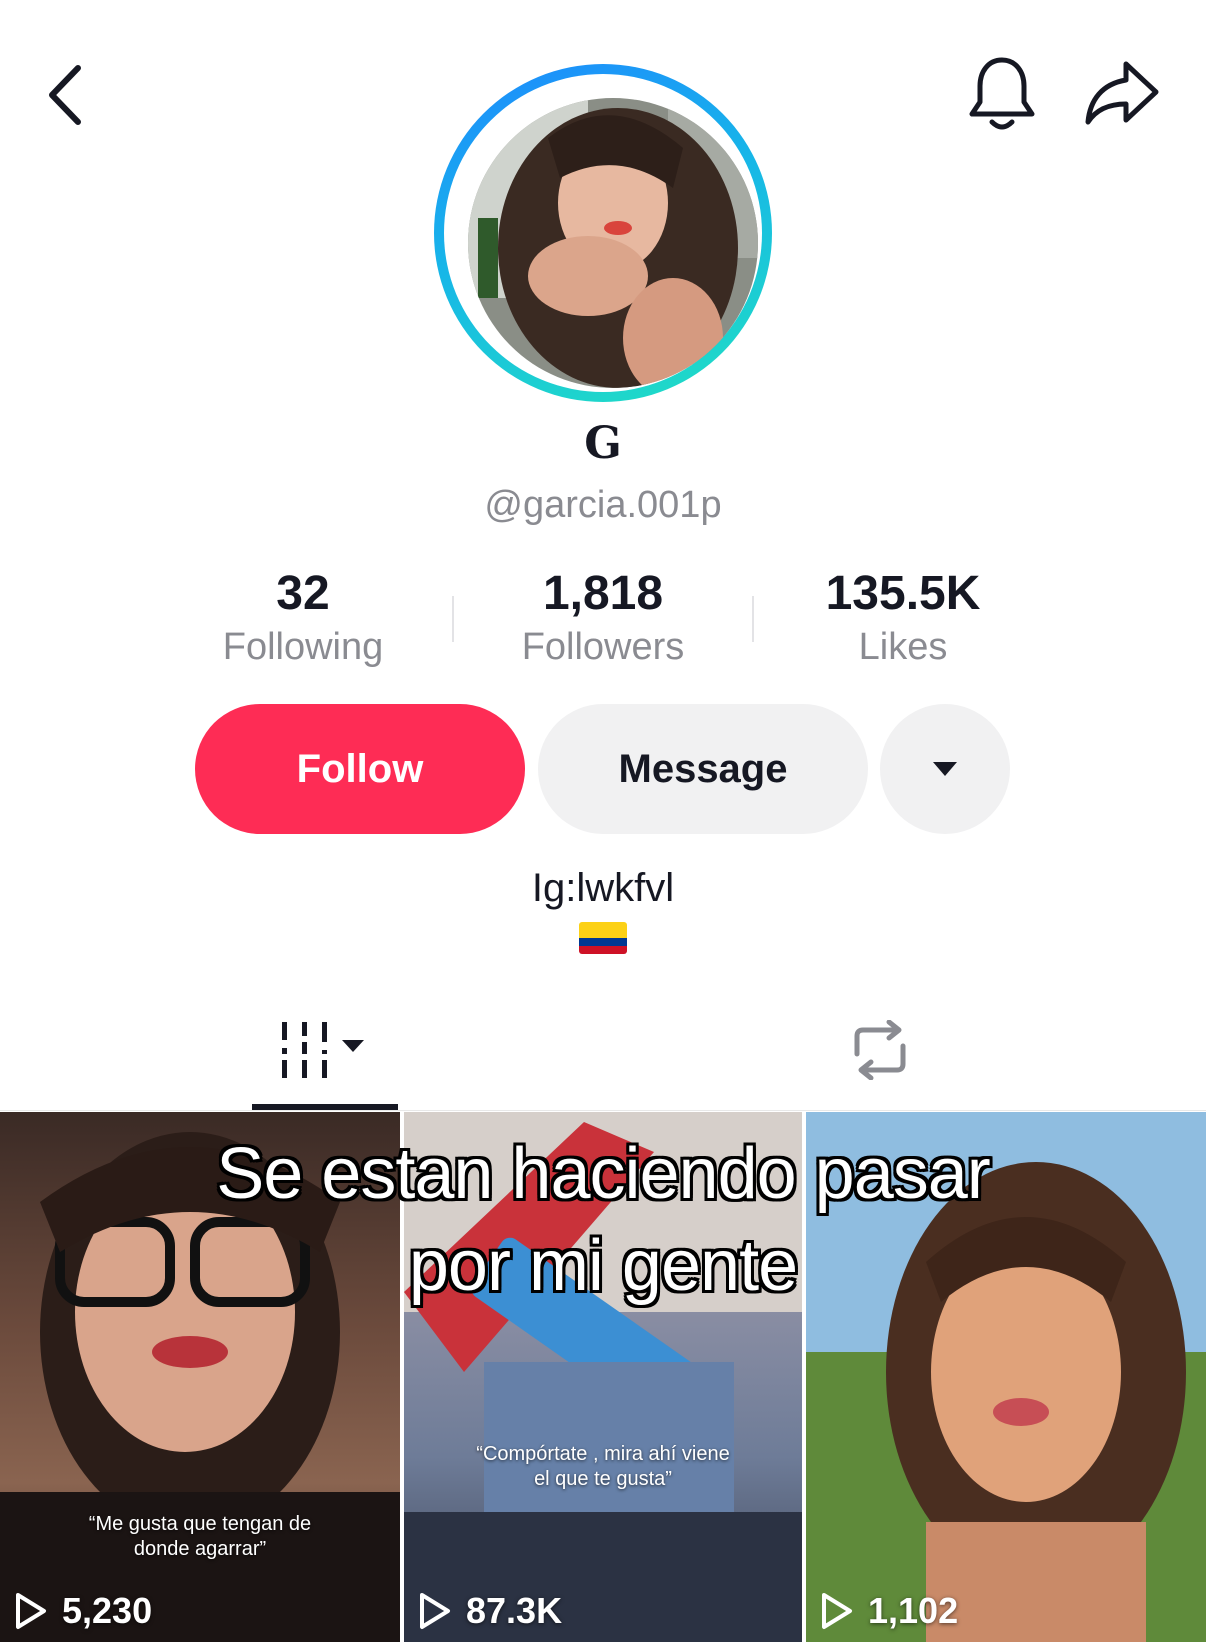  I want to click on username-handle: @garcia.001p, so click(603, 505).